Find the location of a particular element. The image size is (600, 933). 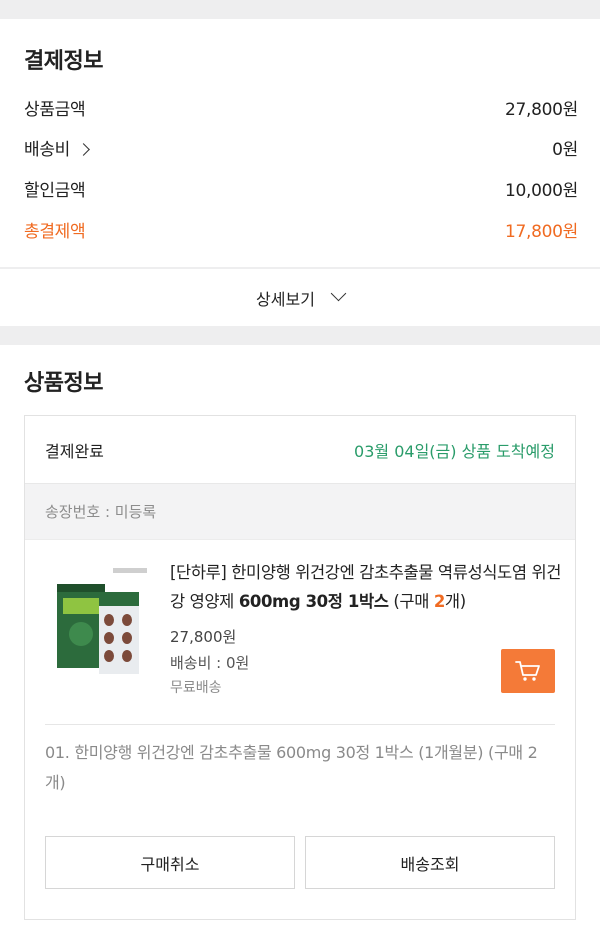

chevron-down-icon is located at coordinates (338, 293).